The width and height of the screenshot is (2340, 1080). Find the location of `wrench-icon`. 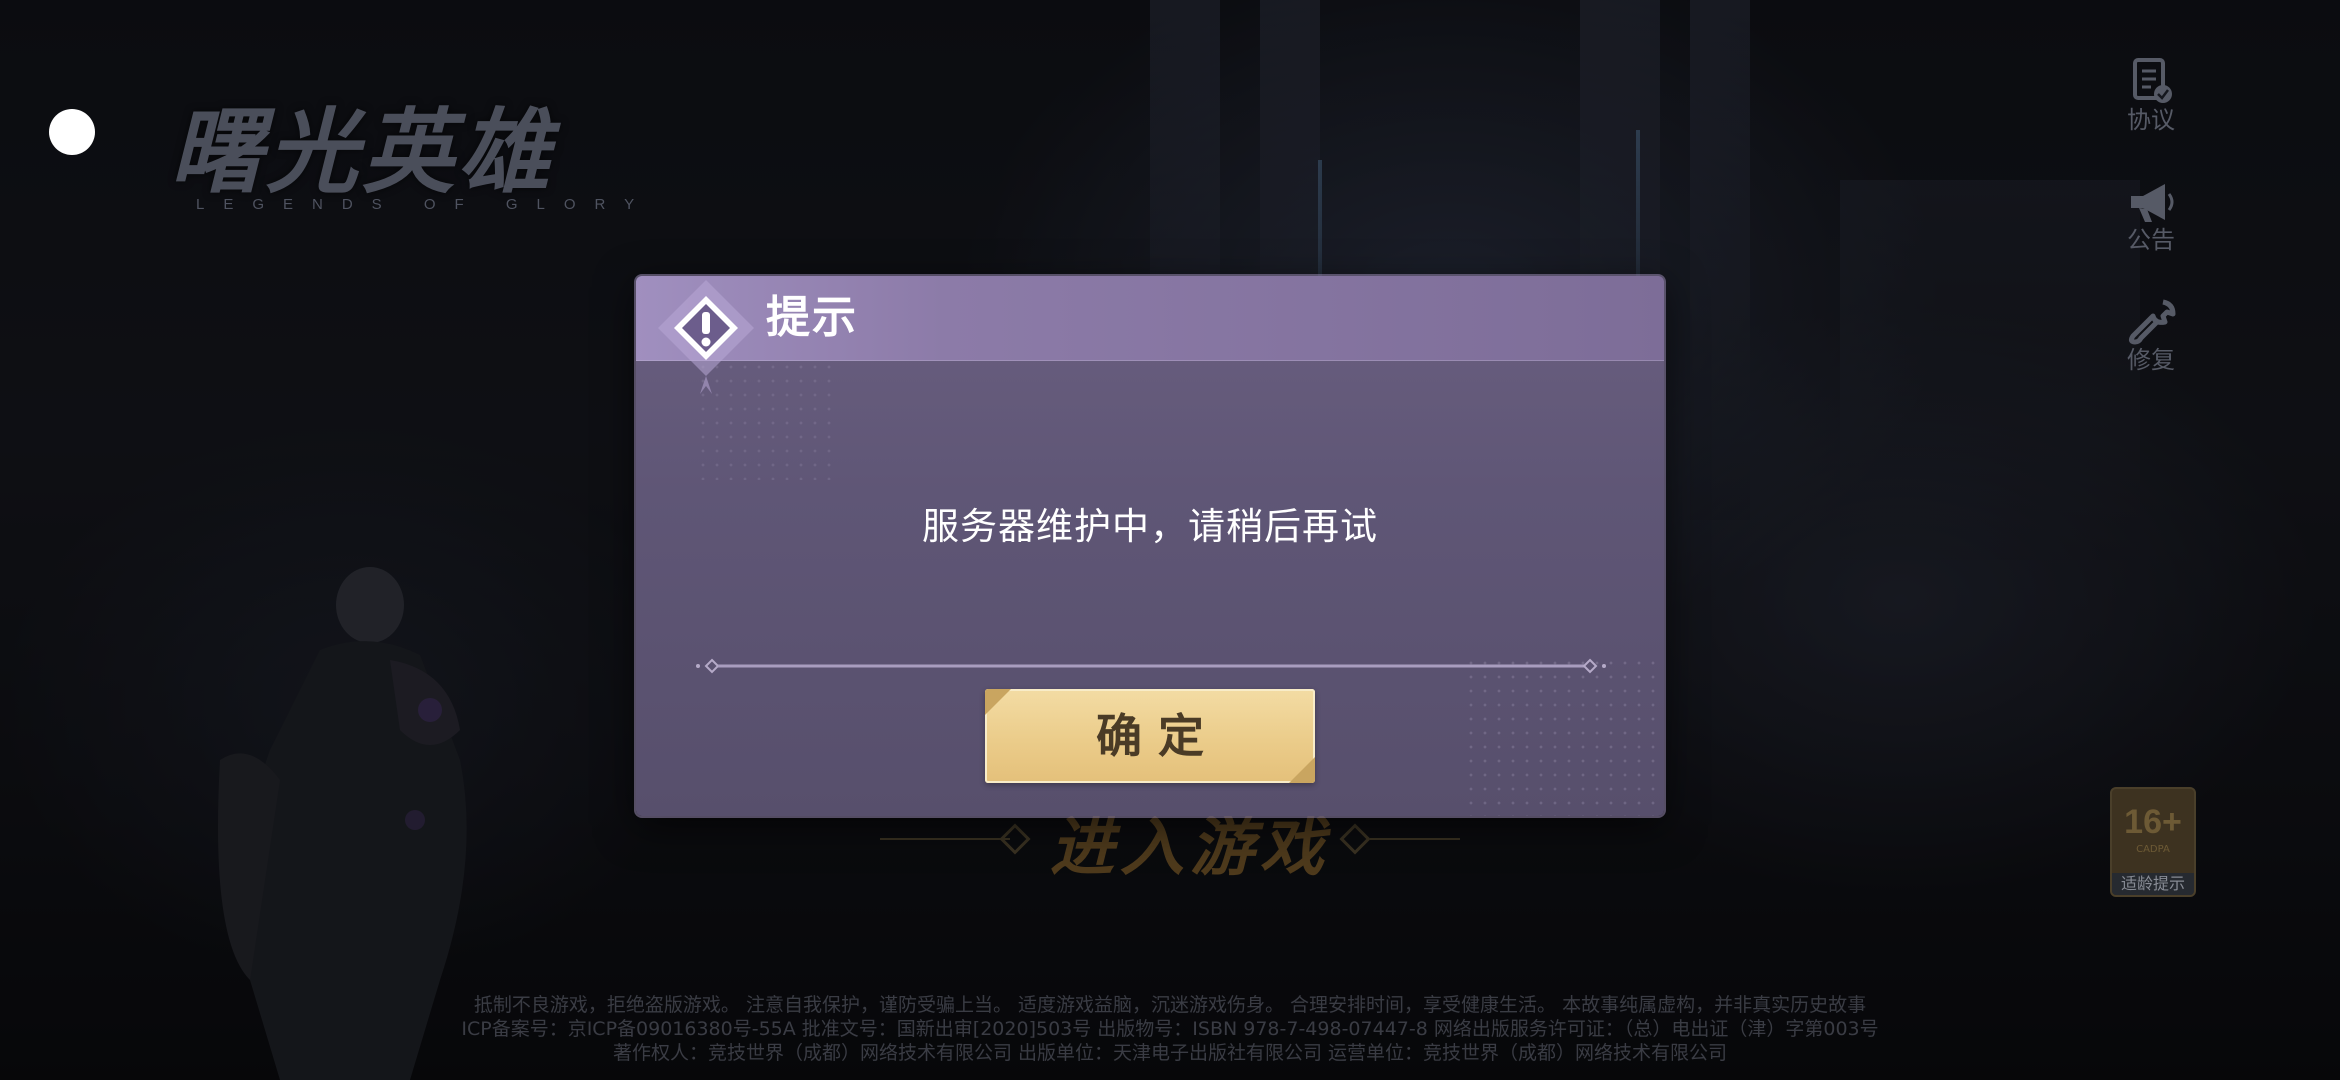

wrench-icon is located at coordinates (2152, 322).